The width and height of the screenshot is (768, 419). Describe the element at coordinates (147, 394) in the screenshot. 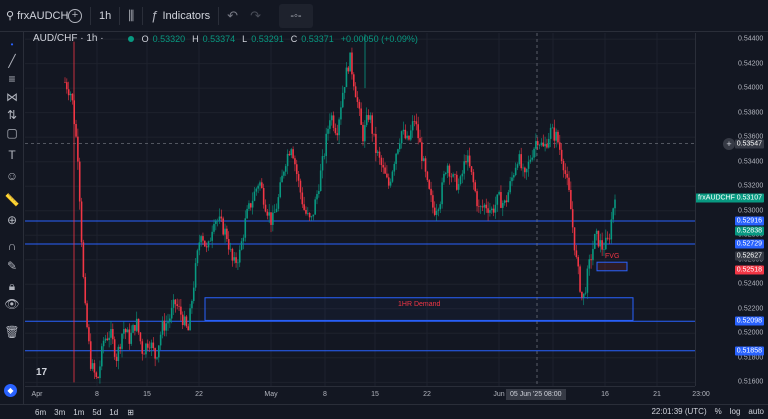

I see `time-tick-label: 15` at that location.